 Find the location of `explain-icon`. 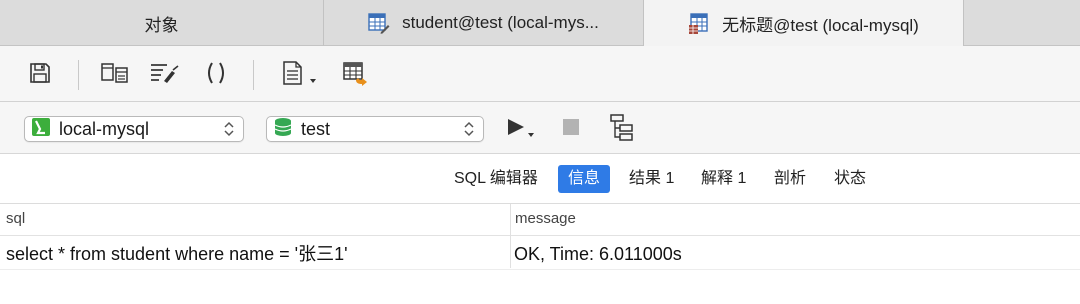

explain-icon is located at coordinates (622, 129).